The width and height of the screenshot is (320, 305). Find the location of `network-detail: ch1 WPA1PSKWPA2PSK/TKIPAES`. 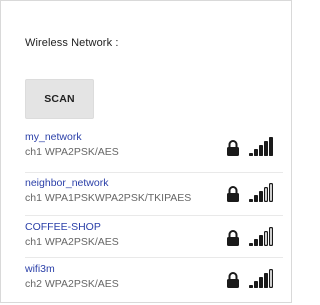

network-detail: ch1 WPA1PSKWPA2PSK/TKIPAES is located at coordinates (108, 198).